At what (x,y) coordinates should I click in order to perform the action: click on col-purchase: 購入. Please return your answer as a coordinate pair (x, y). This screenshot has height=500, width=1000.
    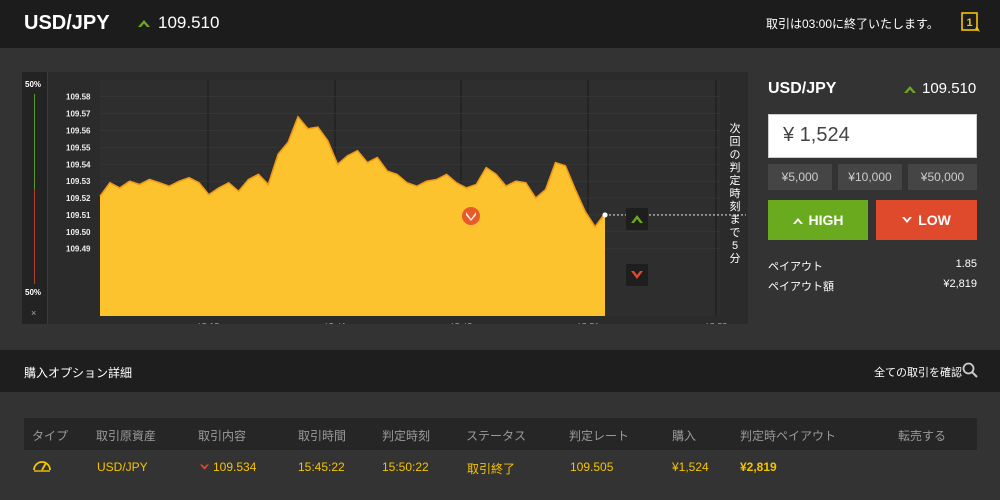
    Looking at the image, I should click on (684, 436).